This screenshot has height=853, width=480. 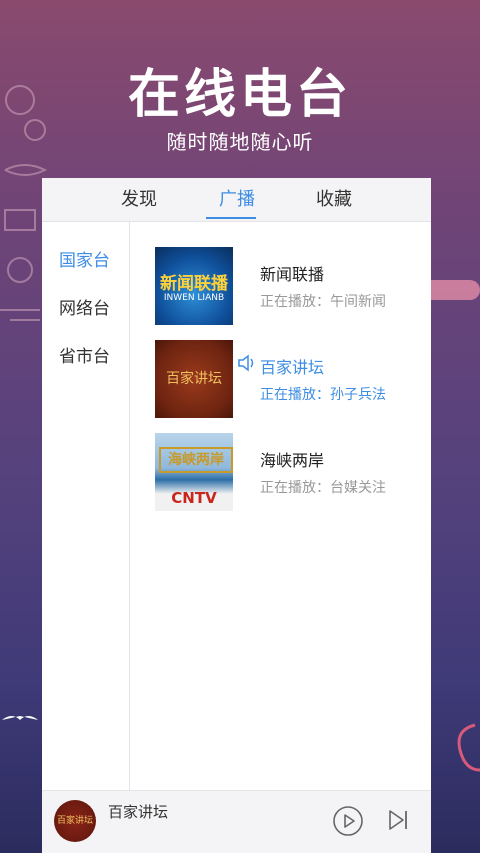 What do you see at coordinates (292, 367) in the screenshot?
I see `station-name: 百家讲坛` at bounding box center [292, 367].